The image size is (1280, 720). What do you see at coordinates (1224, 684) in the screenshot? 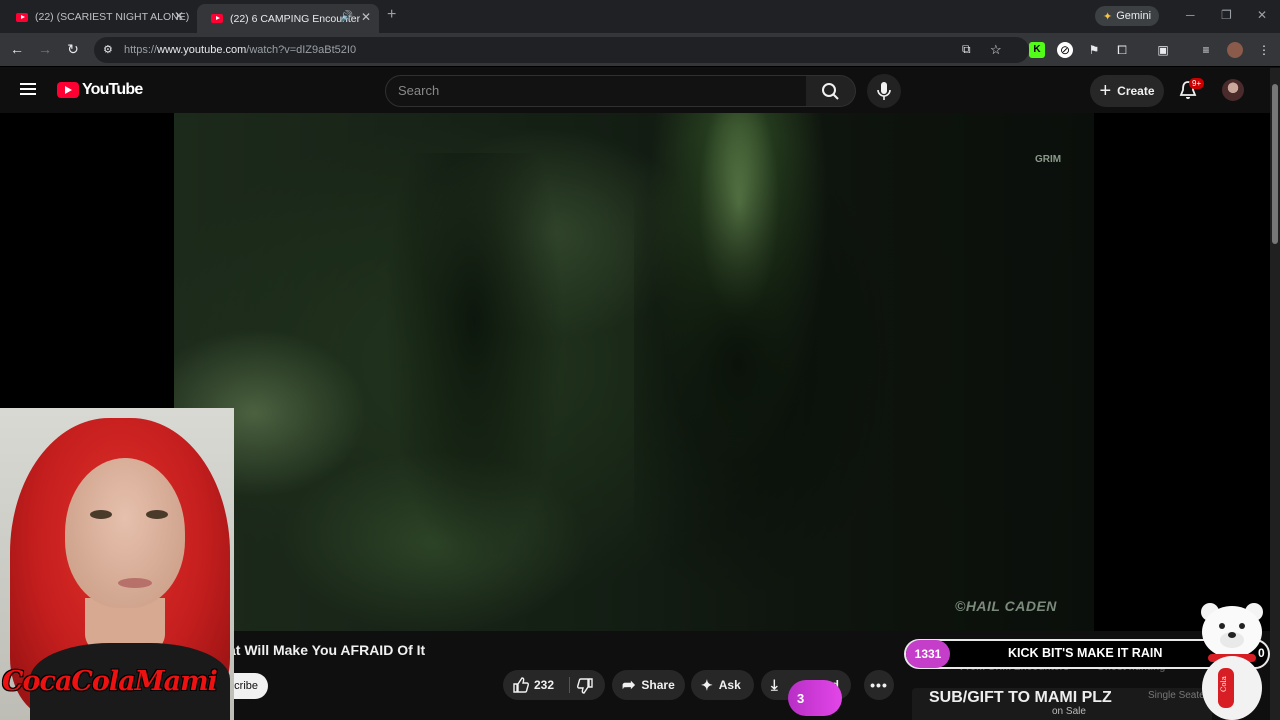
I see `svg-text: Cola` at bounding box center [1224, 684].